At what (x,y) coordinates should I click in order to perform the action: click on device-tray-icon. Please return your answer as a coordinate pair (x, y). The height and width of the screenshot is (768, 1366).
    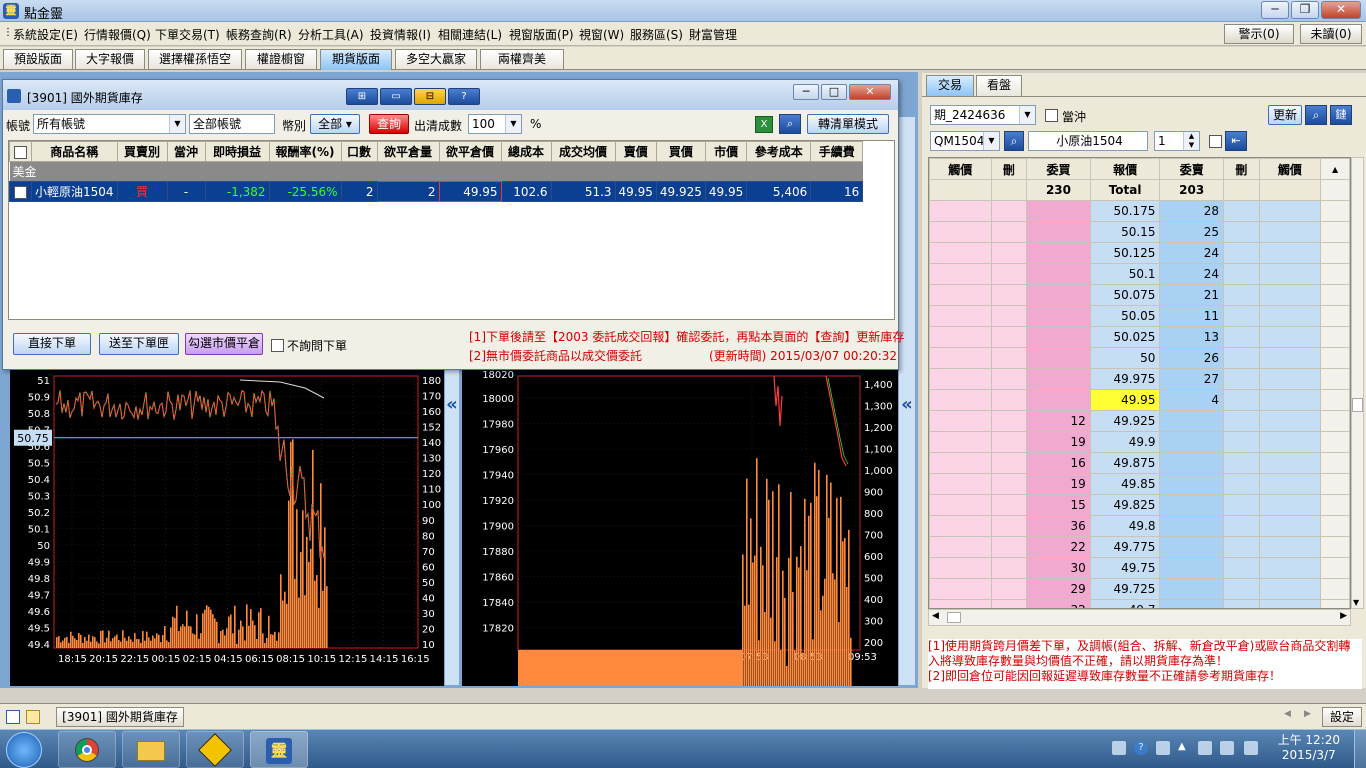
    Looking at the image, I should click on (1205, 748).